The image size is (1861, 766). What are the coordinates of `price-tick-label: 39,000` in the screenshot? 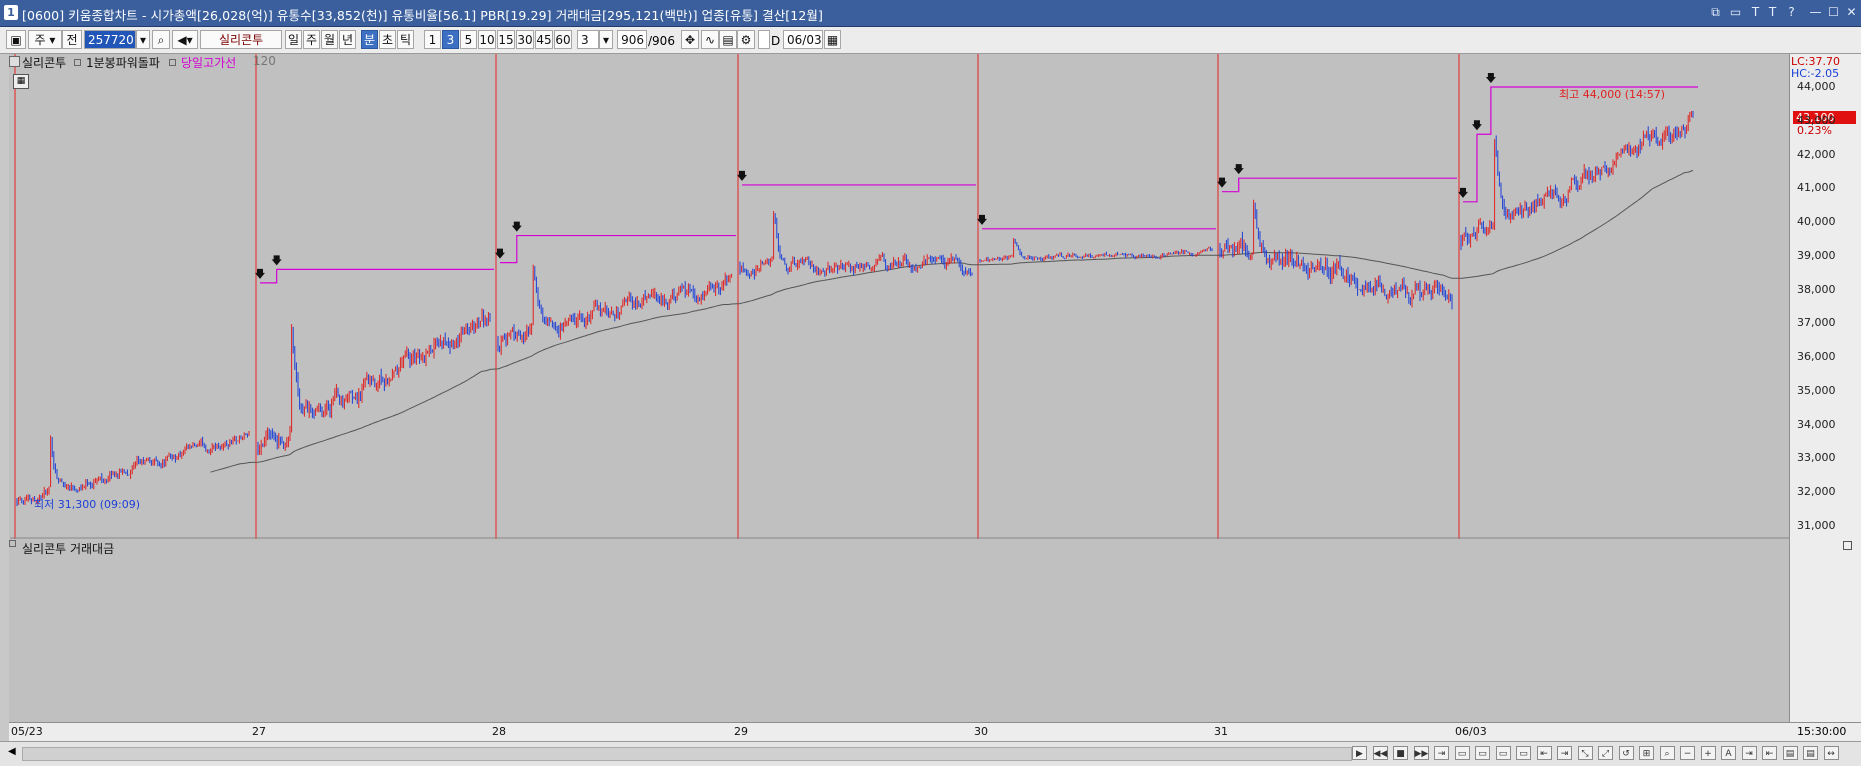 It's located at (1816, 255).